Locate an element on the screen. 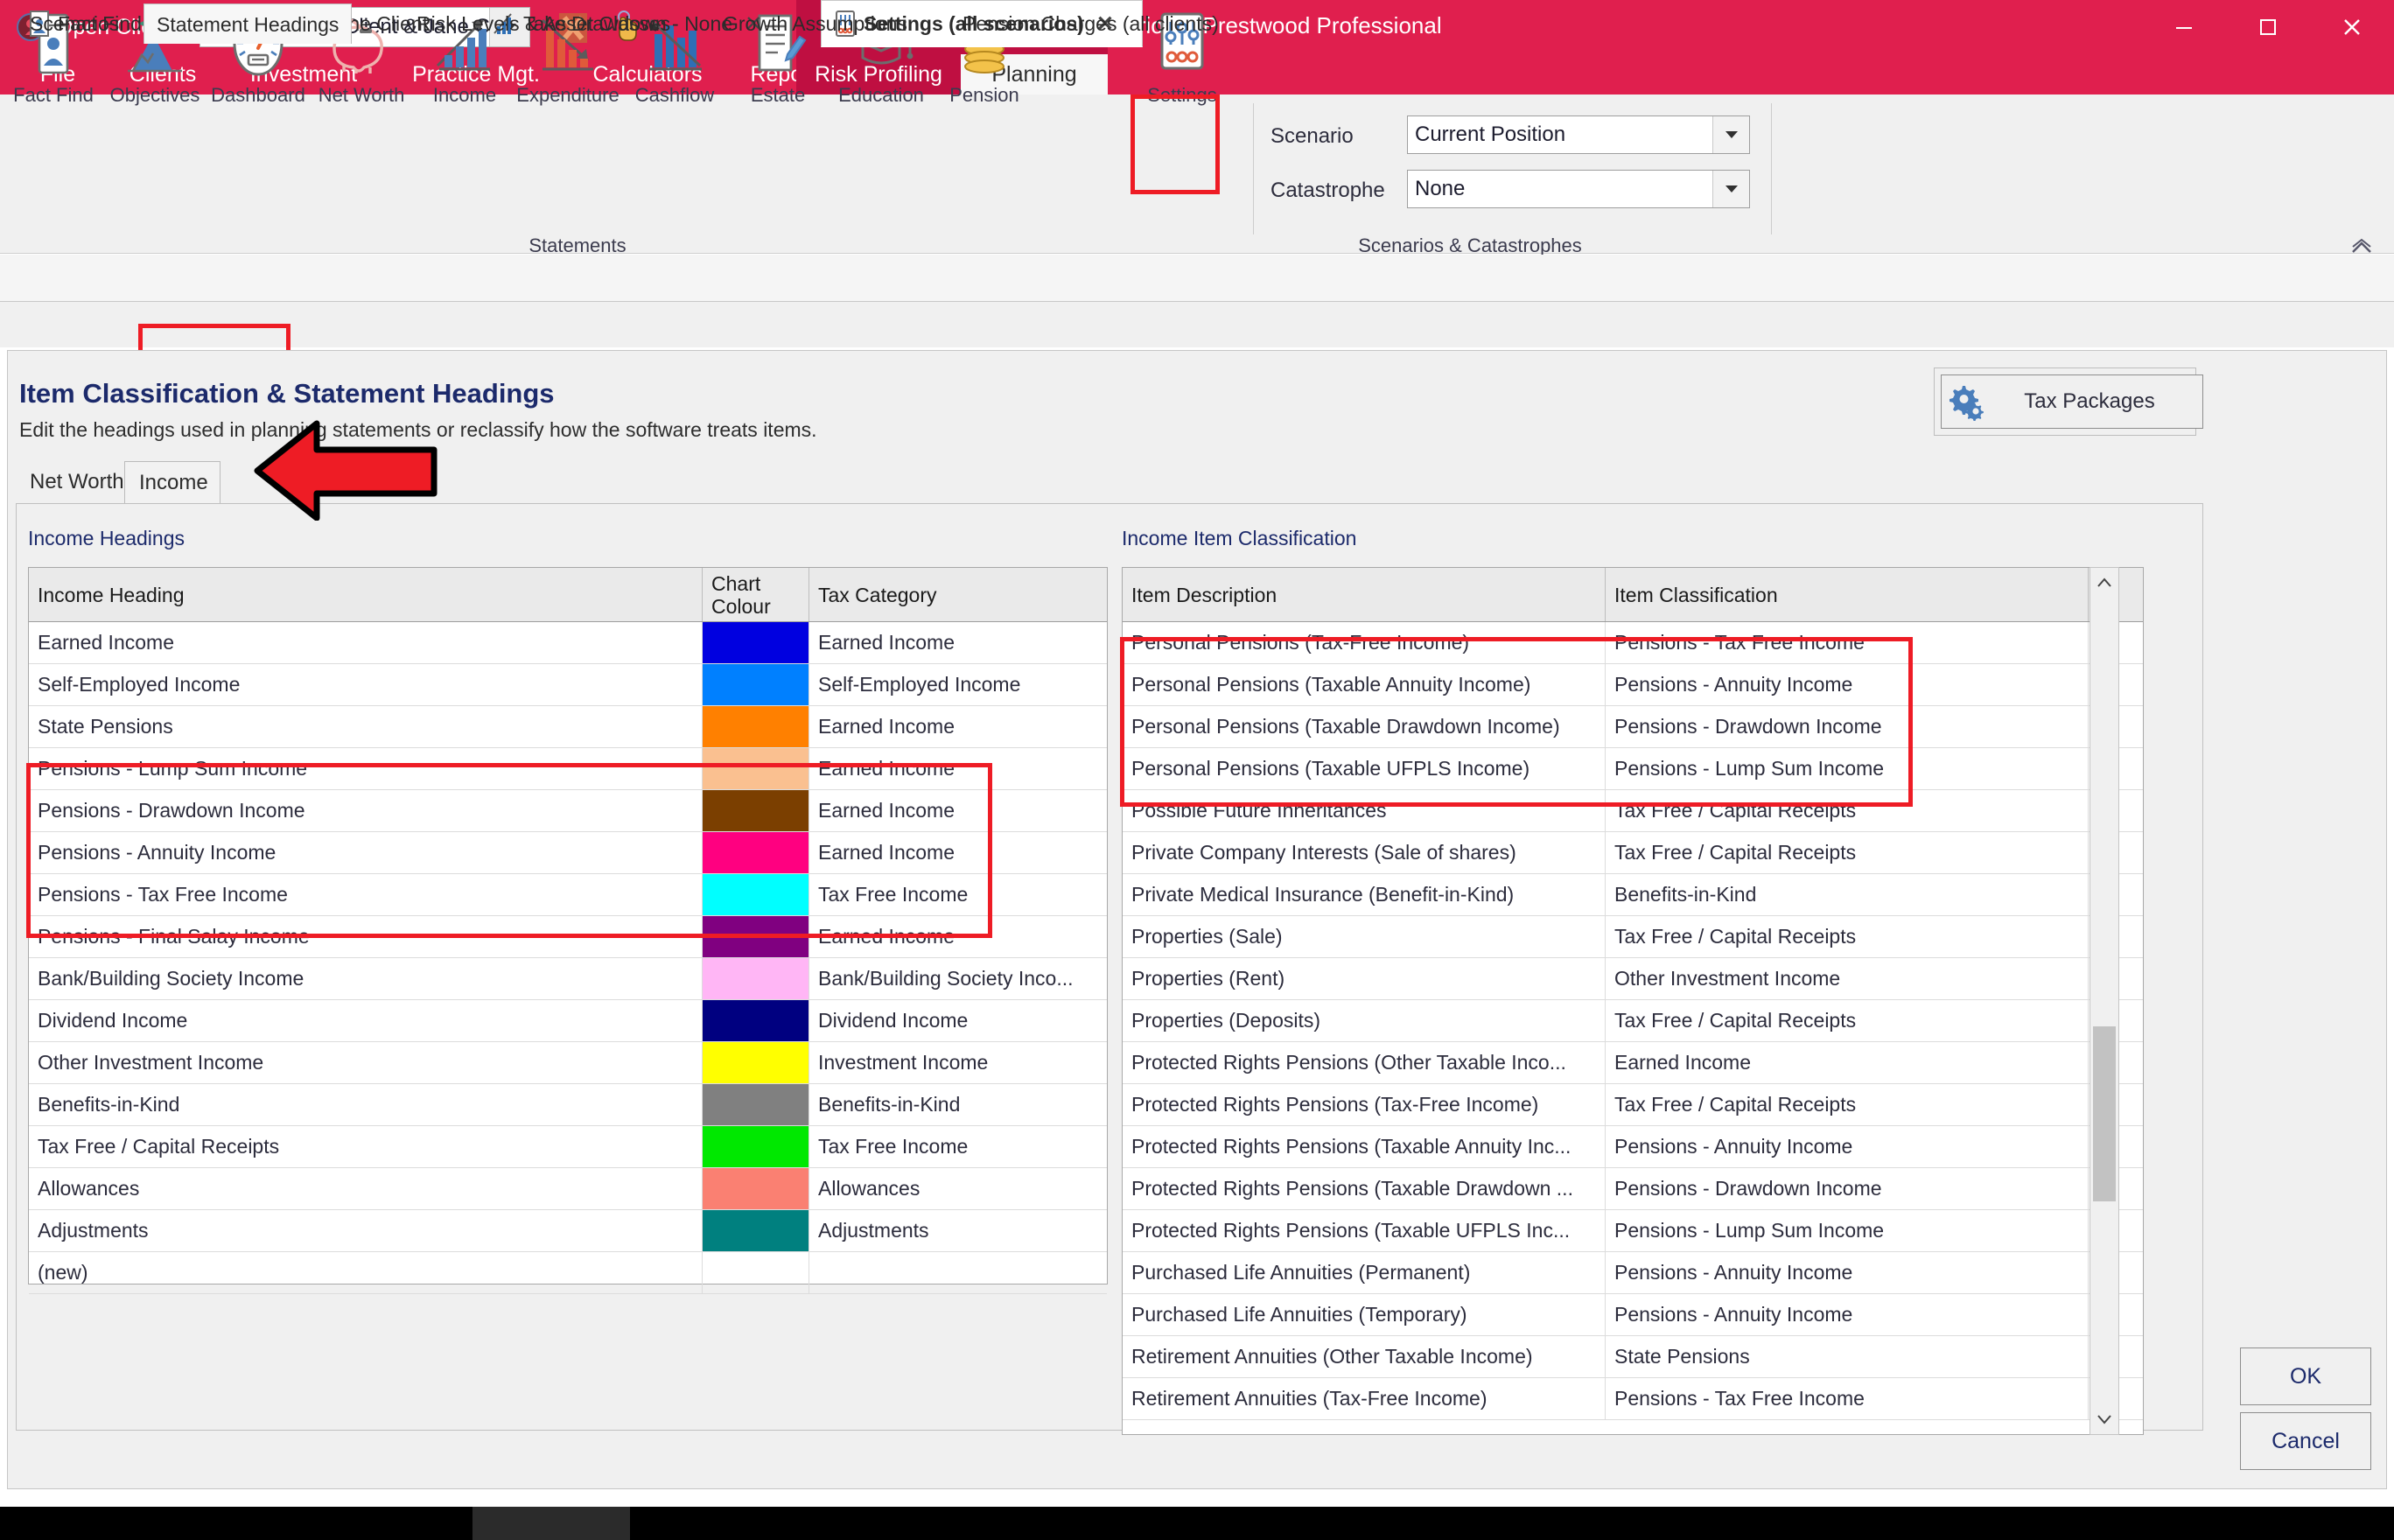  table-row: Pensions - Drawdown Income Earned Income is located at coordinates (568, 811).